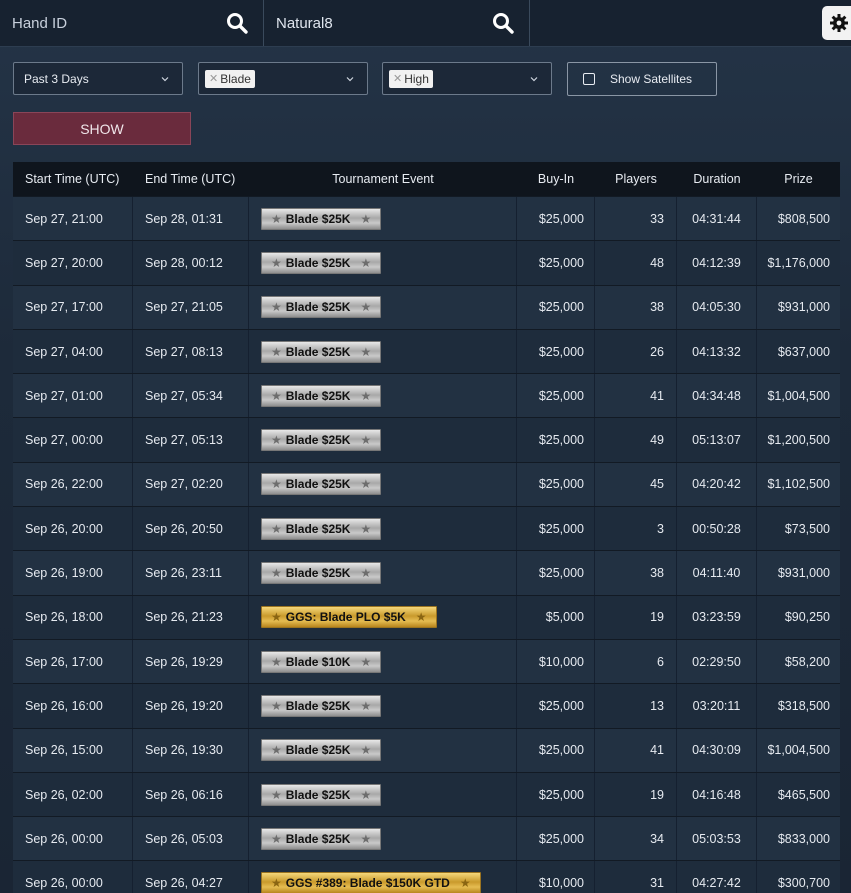 Image resolution: width=851 pixels, height=893 pixels. What do you see at coordinates (717, 179) in the screenshot?
I see `header-duration: Duration` at bounding box center [717, 179].